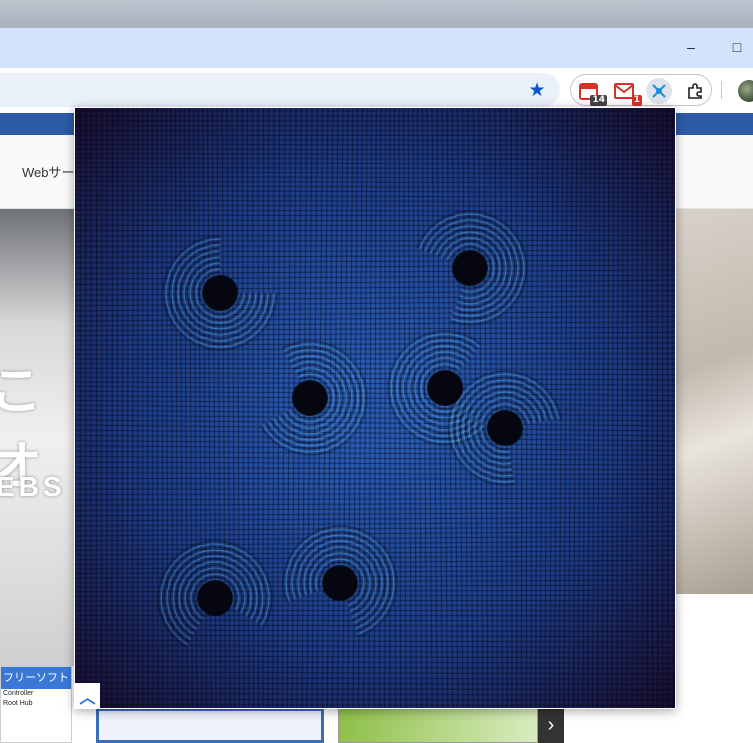 This screenshot has height=743, width=753. I want to click on mail-extension-icon: 1, so click(626, 92).